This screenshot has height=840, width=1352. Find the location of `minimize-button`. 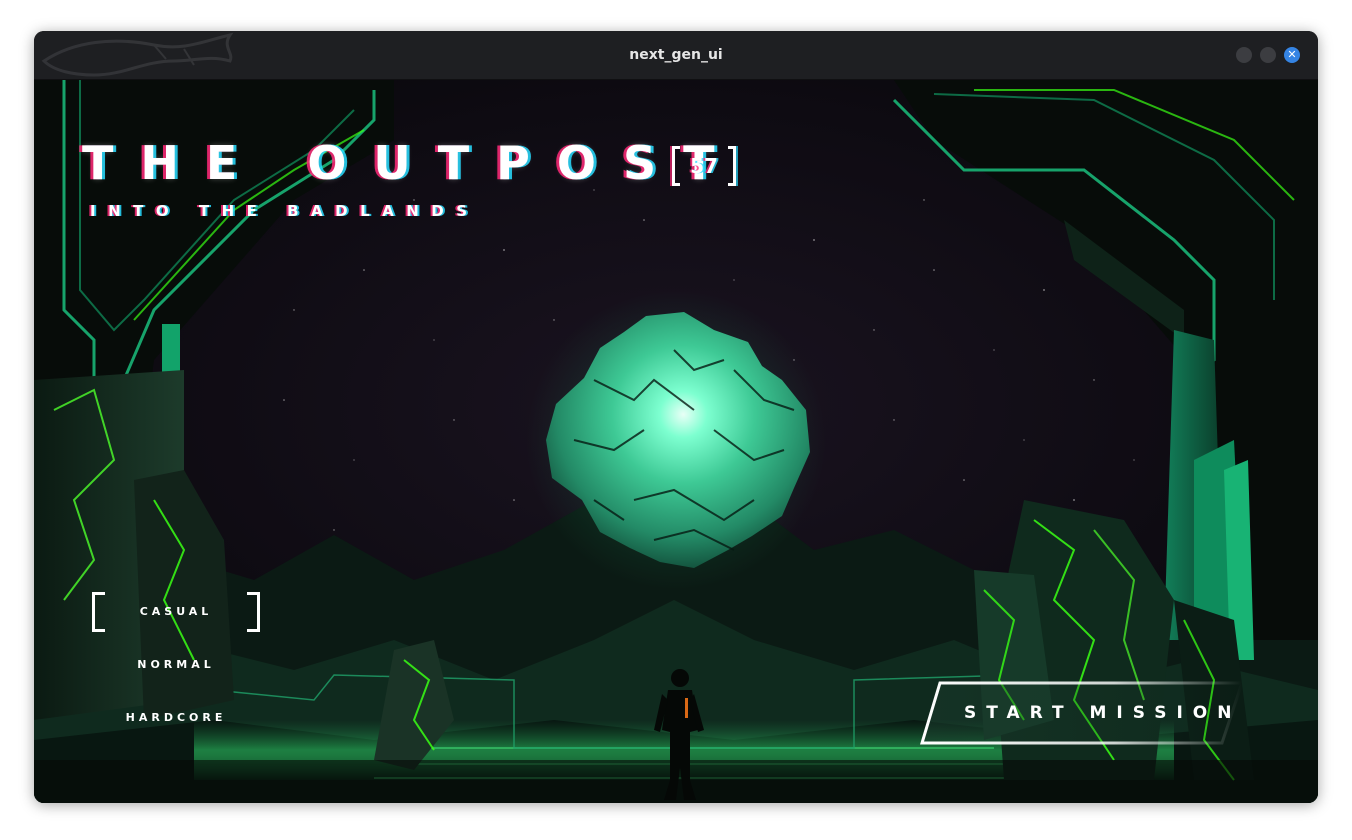

minimize-button is located at coordinates (1244, 55).